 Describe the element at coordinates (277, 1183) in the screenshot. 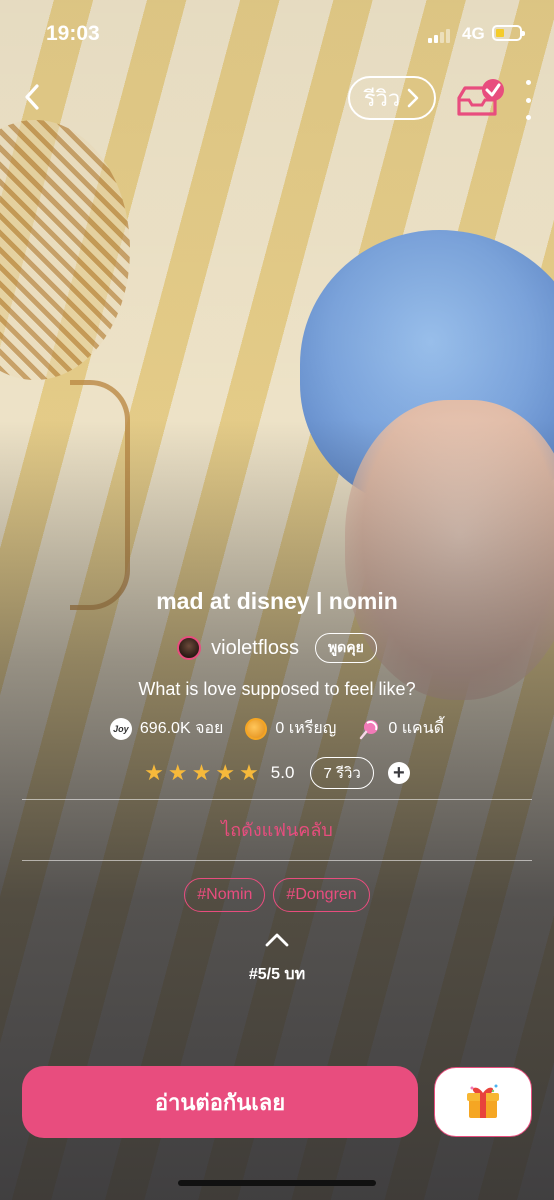

I see `home-indicator` at that location.